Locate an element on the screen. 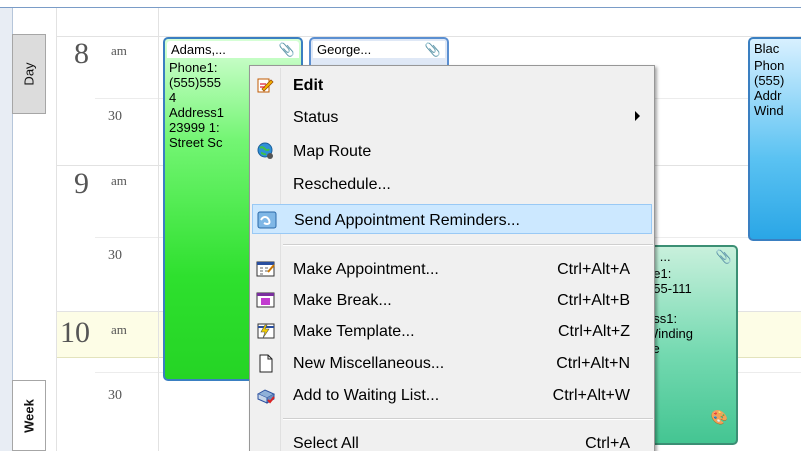 This screenshot has height=451, width=801. menu-item-shortcut: Ctrl+Alt+Z is located at coordinates (593, 331).